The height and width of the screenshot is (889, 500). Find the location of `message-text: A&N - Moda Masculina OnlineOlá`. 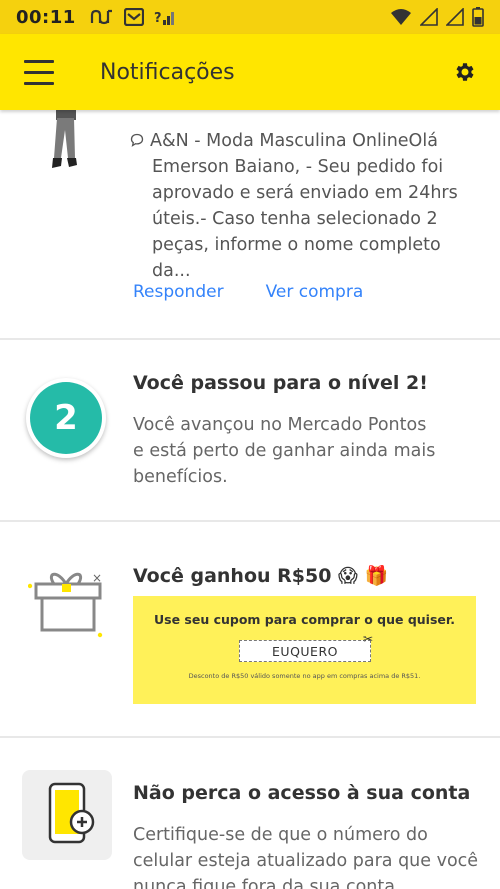

message-text: A&N - Moda Masculina OnlineOlá is located at coordinates (294, 141).